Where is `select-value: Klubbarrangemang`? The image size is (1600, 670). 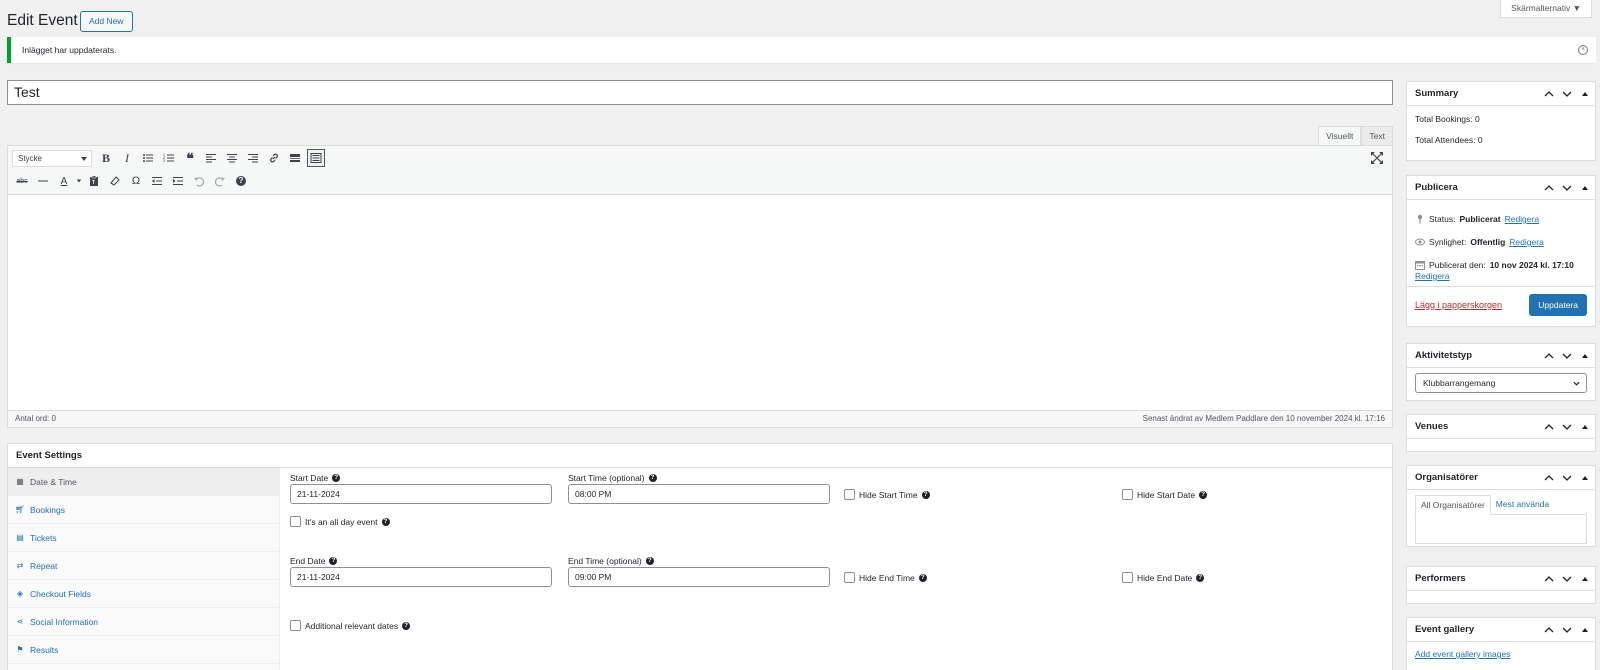
select-value: Klubbarrangemang is located at coordinates (1459, 383).